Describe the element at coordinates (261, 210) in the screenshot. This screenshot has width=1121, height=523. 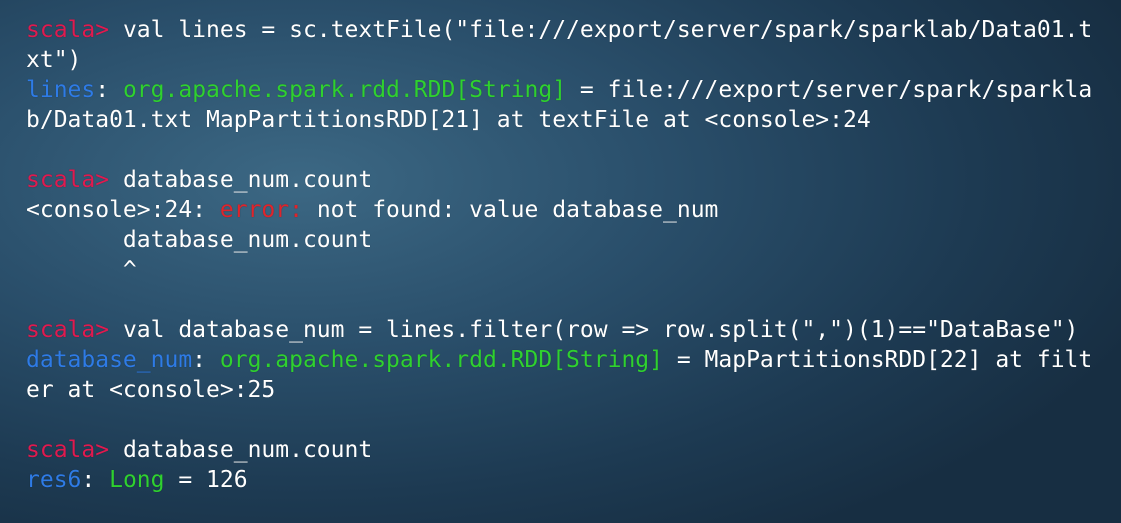
I see `error-label: error:` at that location.